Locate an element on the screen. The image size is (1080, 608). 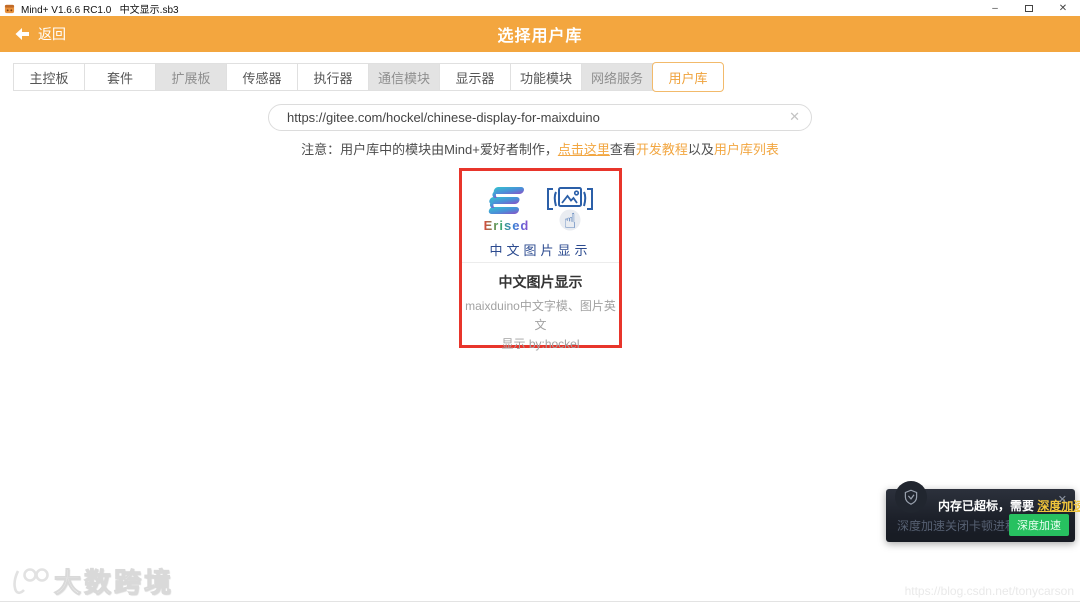
watermark-bottom-left: 大数跨境 is located at coordinates (91, 580).